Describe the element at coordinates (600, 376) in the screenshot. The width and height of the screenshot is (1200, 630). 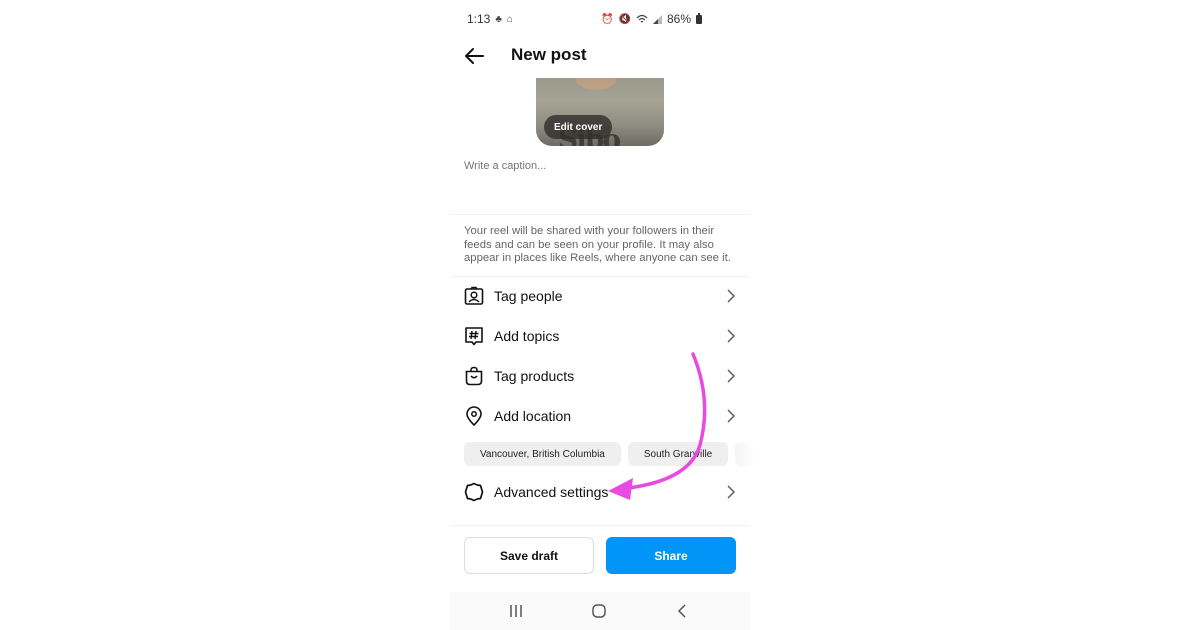
I see `menu-item-tag-products: Tag products` at that location.